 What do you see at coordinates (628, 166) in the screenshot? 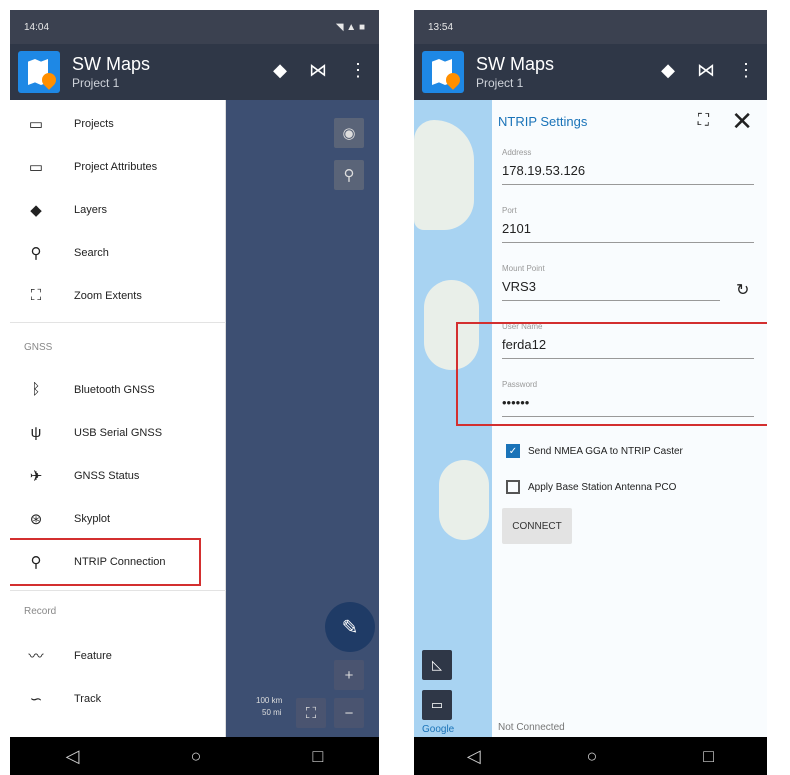
I see `address-field: Address 178.19.53.126` at bounding box center [628, 166].